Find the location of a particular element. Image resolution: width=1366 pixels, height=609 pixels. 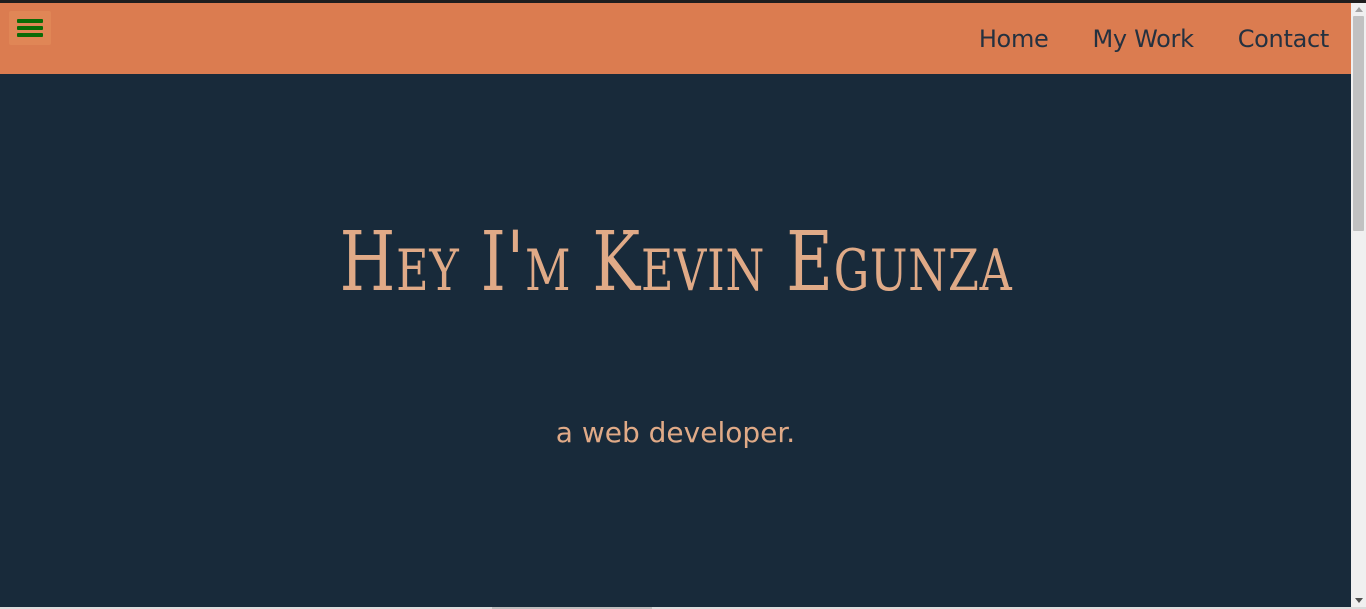

scroll-up-arrow-icon is located at coordinates (1359, 9).